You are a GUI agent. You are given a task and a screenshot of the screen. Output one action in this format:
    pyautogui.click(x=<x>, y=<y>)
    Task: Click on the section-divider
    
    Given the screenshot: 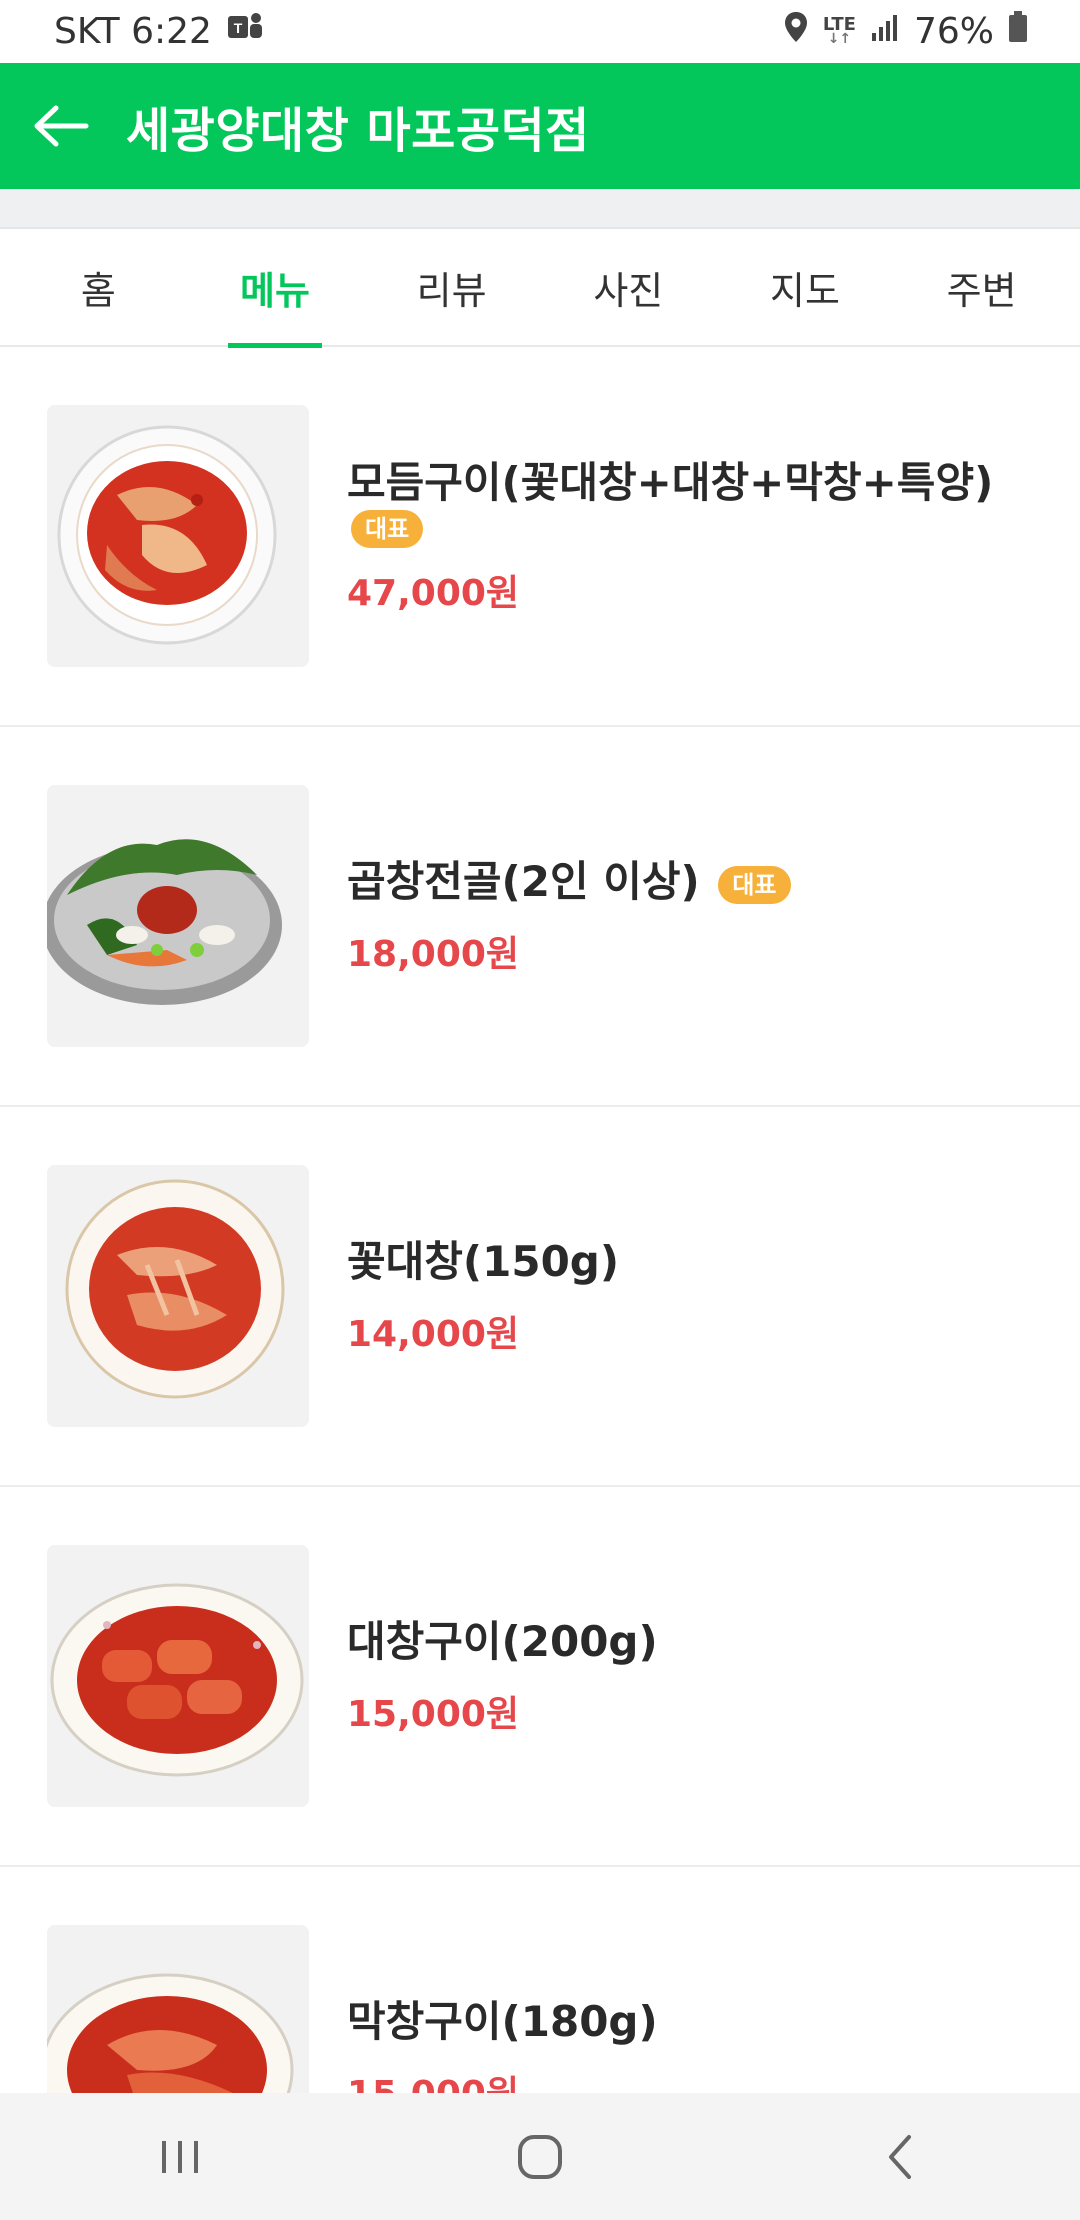 What is the action you would take?
    pyautogui.click(x=540, y=209)
    